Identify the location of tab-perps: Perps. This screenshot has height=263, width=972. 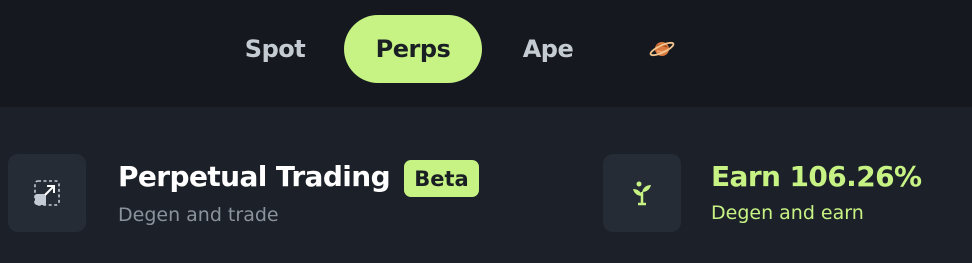
(413, 49).